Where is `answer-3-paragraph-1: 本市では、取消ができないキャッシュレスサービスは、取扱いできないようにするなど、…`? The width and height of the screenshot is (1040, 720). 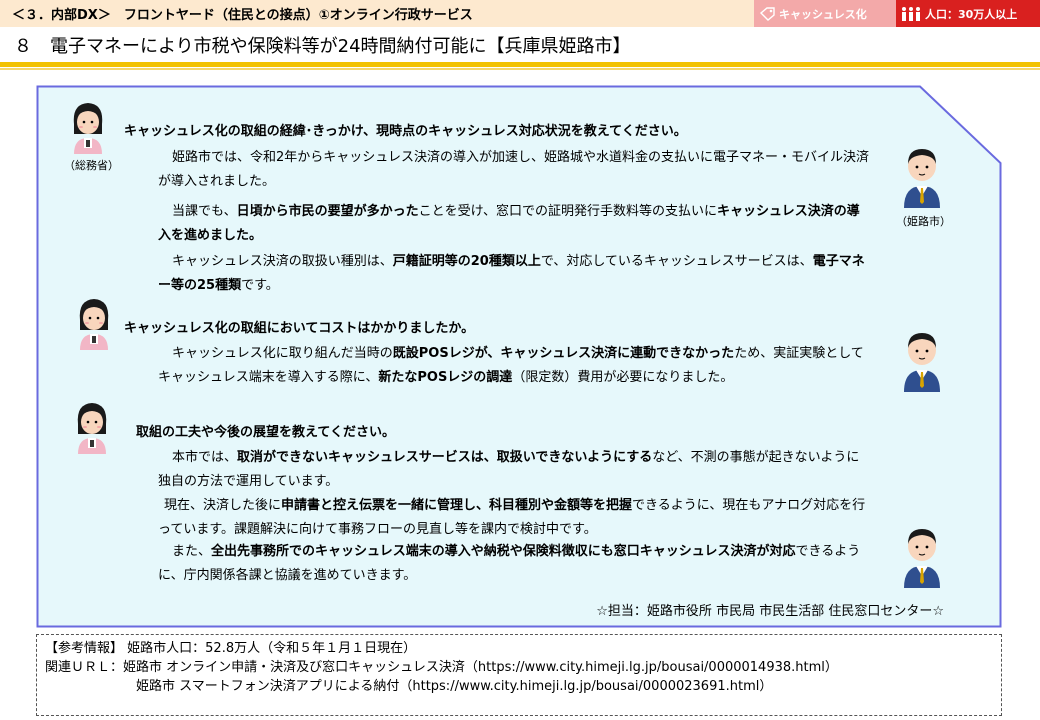 answer-3-paragraph-1: 本市では、取消ができないキャッシュレスサービスは、取扱いできないようにするなど、… is located at coordinates (515, 470).